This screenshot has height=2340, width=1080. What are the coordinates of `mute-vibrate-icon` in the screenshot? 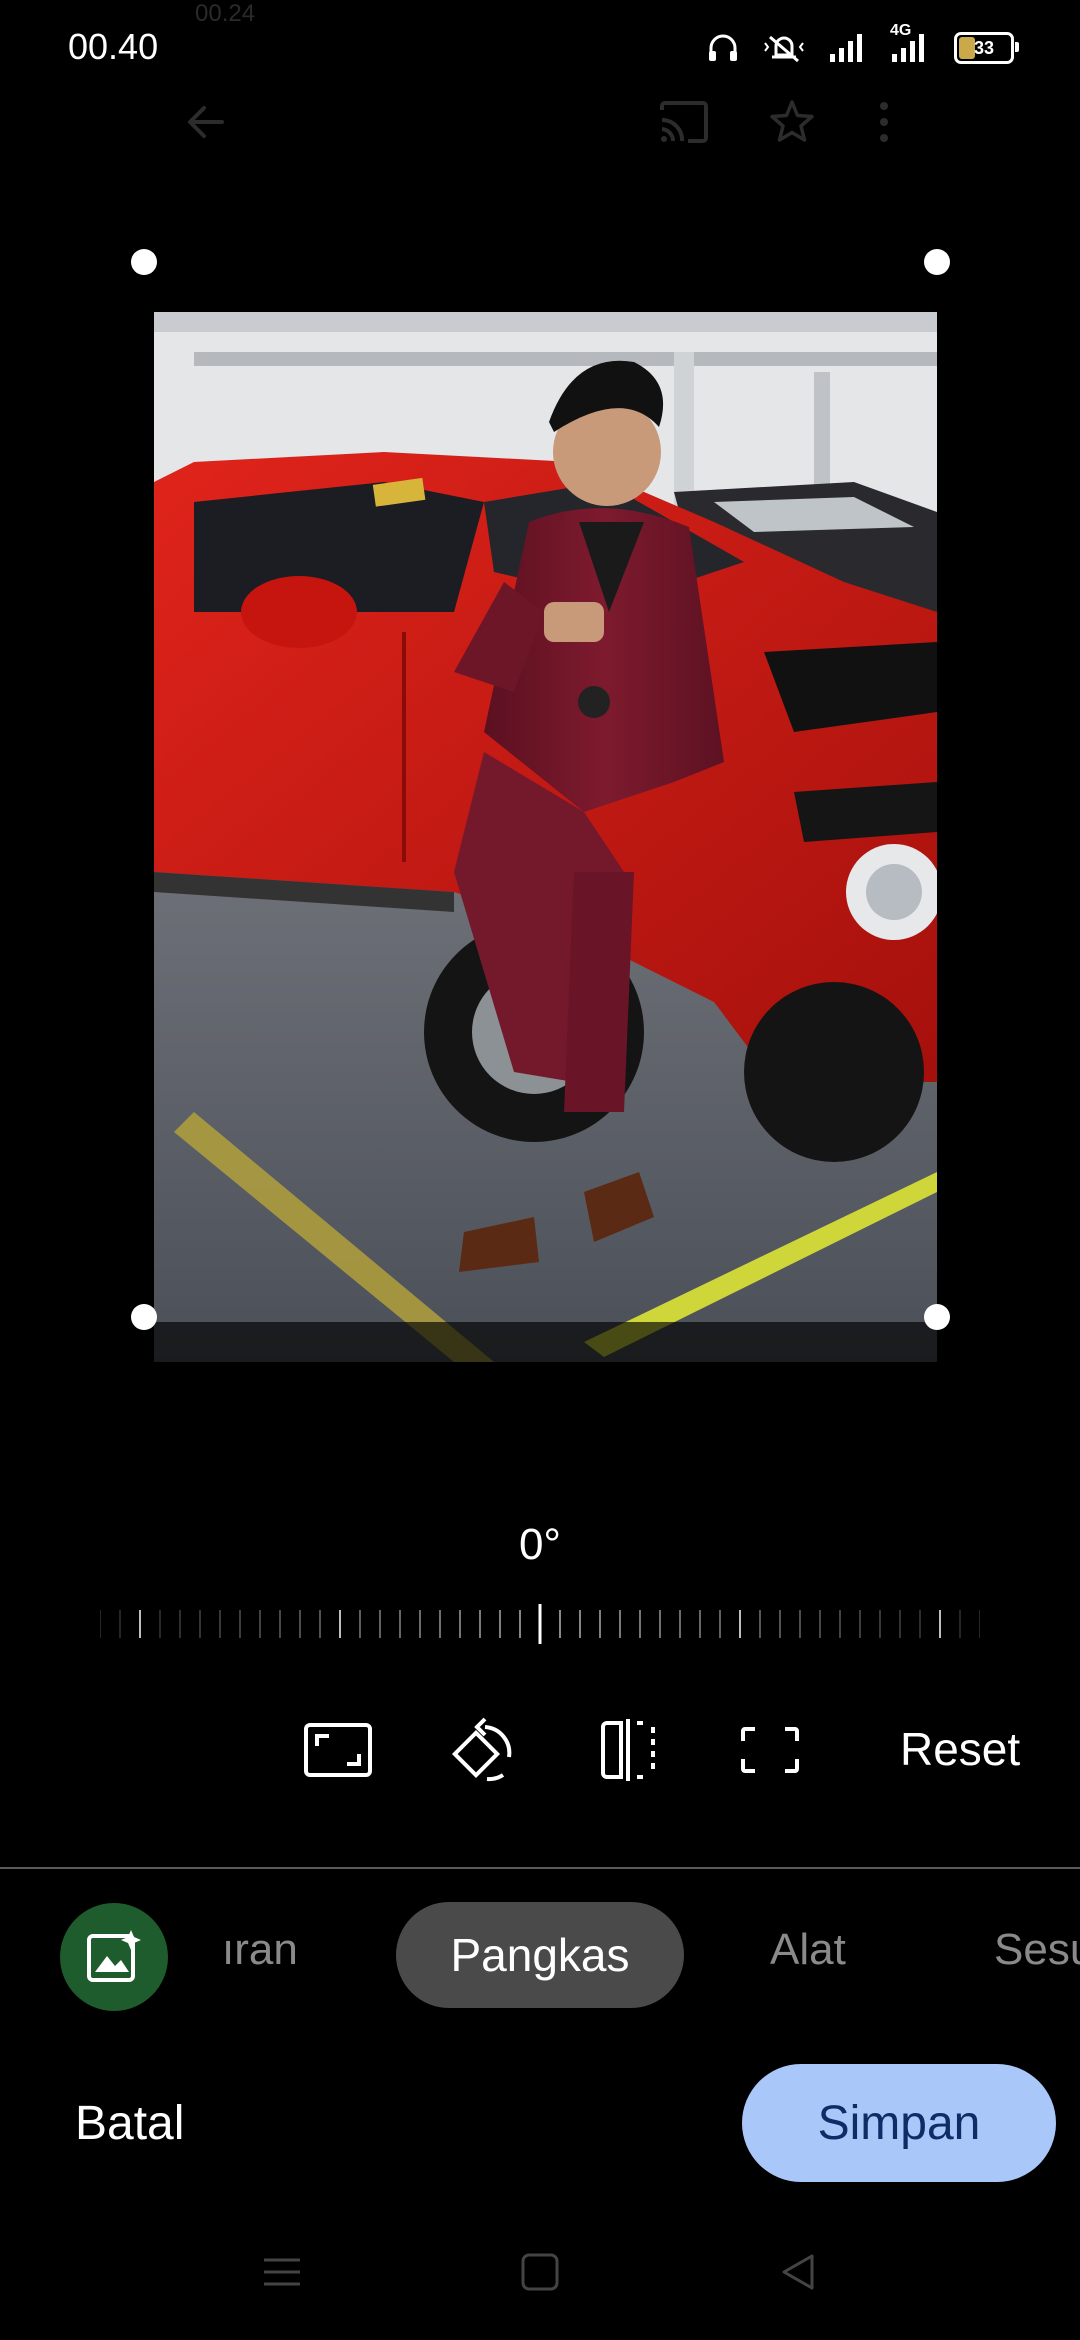 It's located at (784, 49).